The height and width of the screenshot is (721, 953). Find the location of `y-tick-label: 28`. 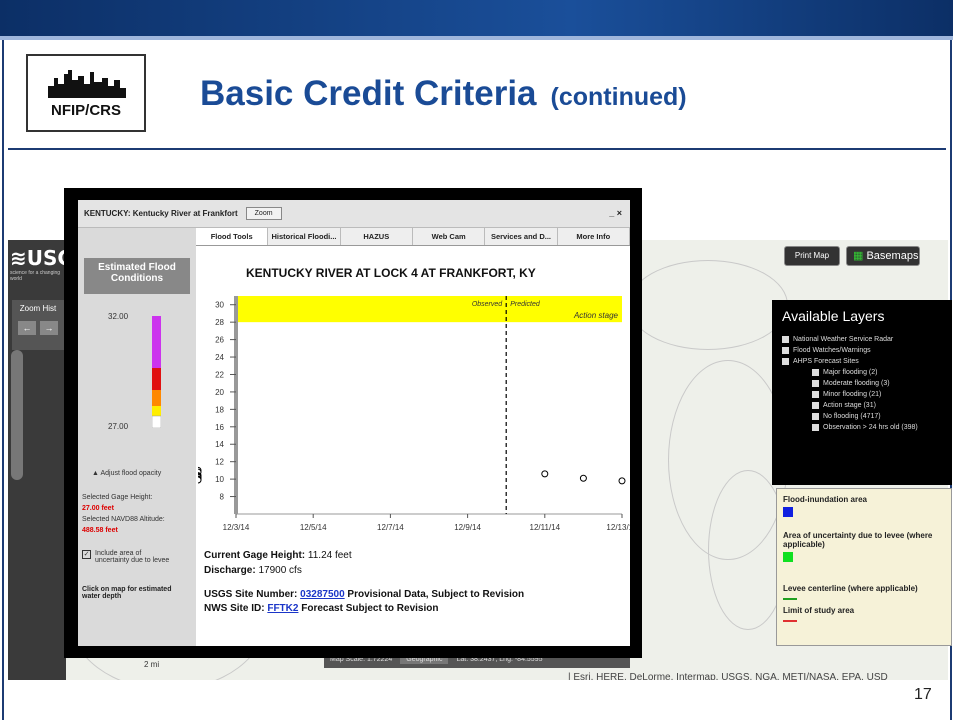

y-tick-label: 28 is located at coordinates (219, 322).